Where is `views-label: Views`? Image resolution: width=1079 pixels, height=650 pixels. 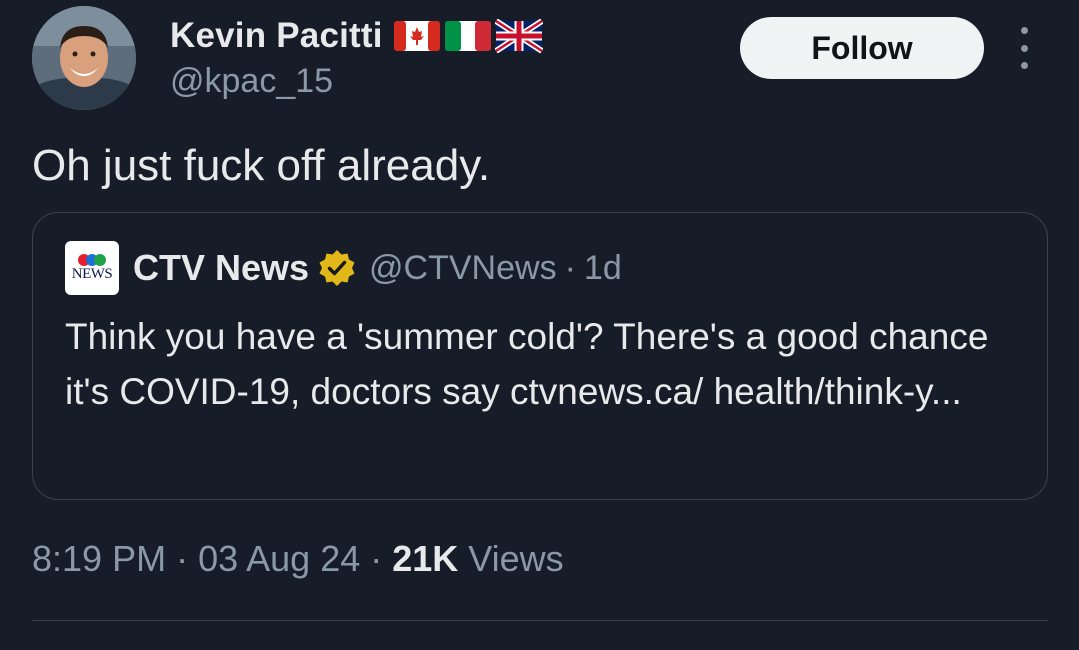
views-label: Views is located at coordinates (516, 558).